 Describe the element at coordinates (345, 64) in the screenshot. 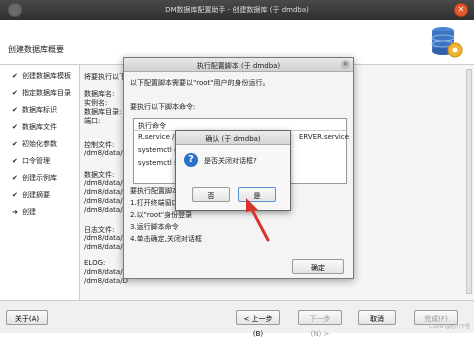

I see `close-icon: ✕` at that location.